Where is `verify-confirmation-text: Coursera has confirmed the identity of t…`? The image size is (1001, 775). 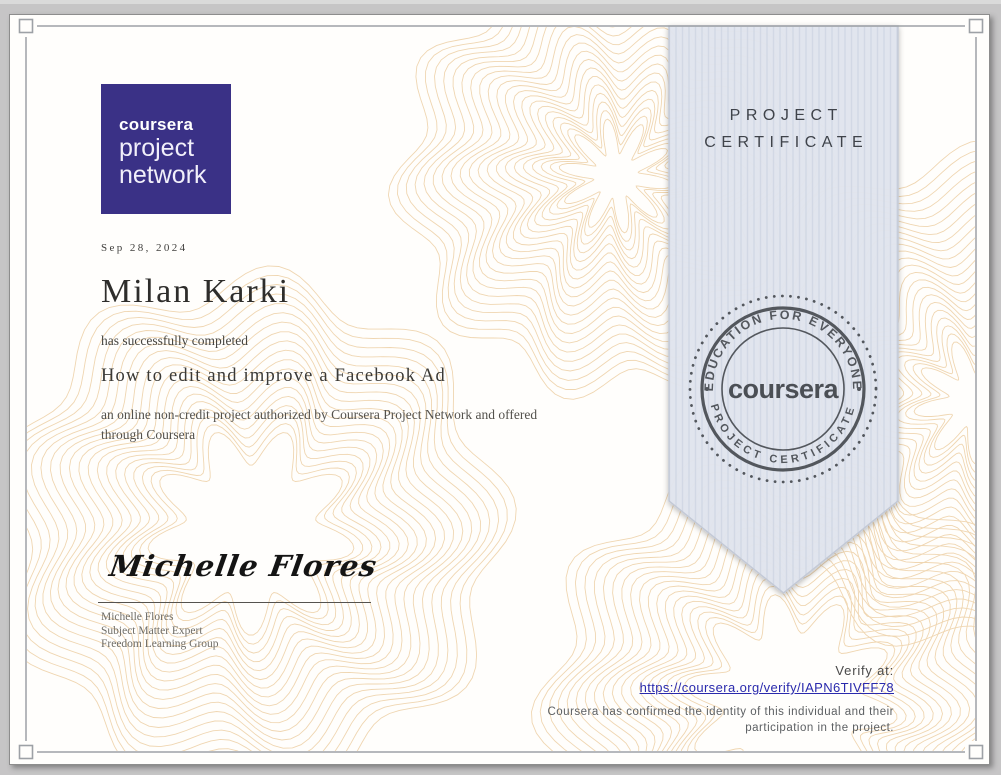 verify-confirmation-text: Coursera has confirmed the identity of t… is located at coordinates (720, 720).